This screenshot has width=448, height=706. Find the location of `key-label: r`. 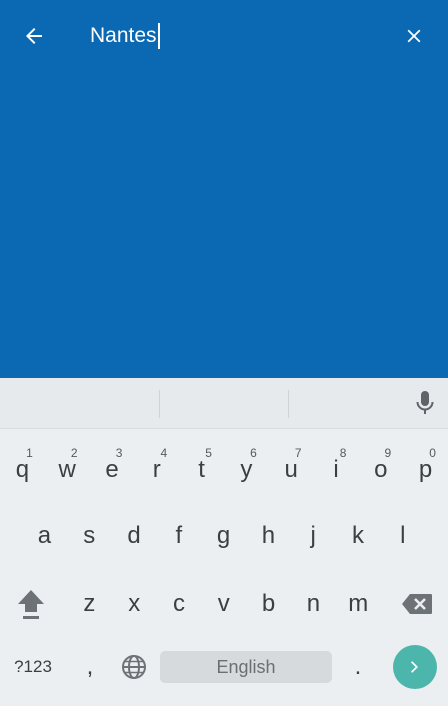

key-label: r is located at coordinates (156, 469).